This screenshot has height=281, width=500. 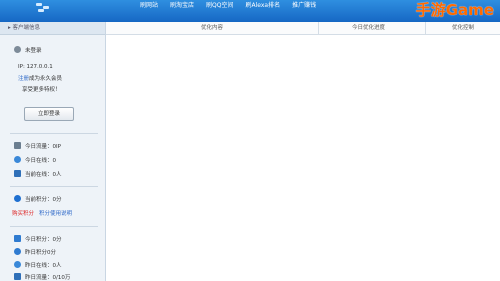 I want to click on points-icon, so click(x=17, y=251).